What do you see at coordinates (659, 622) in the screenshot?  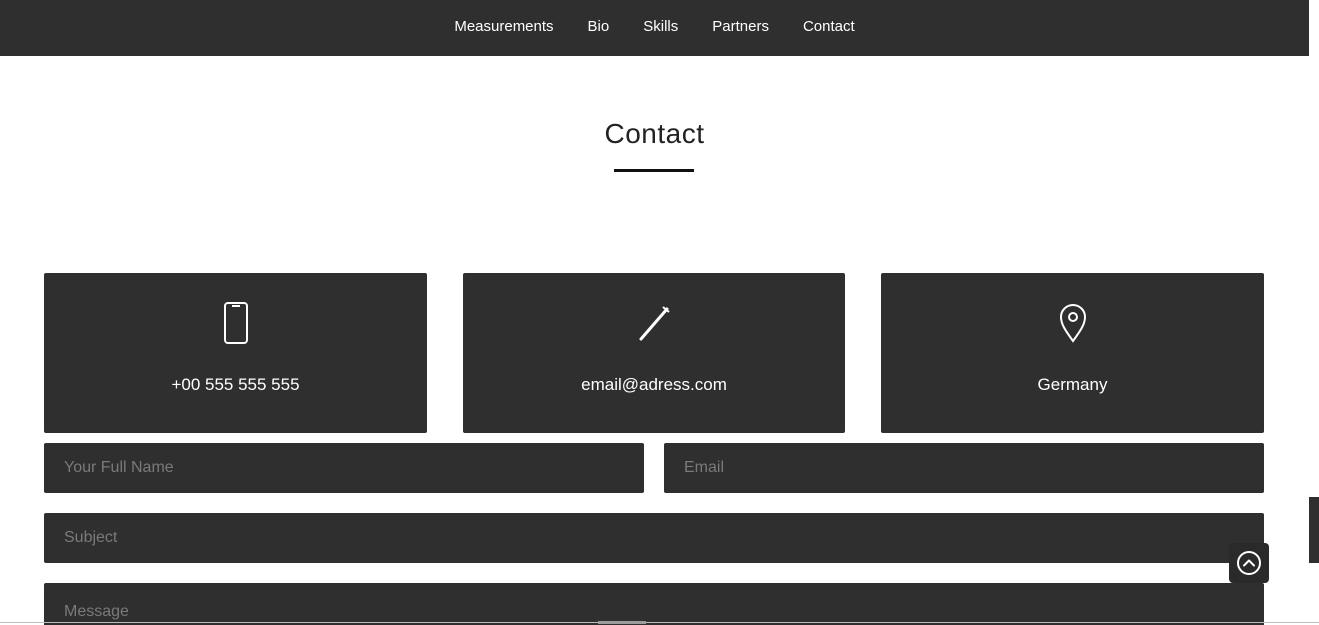 I see `bottom-divider` at bounding box center [659, 622].